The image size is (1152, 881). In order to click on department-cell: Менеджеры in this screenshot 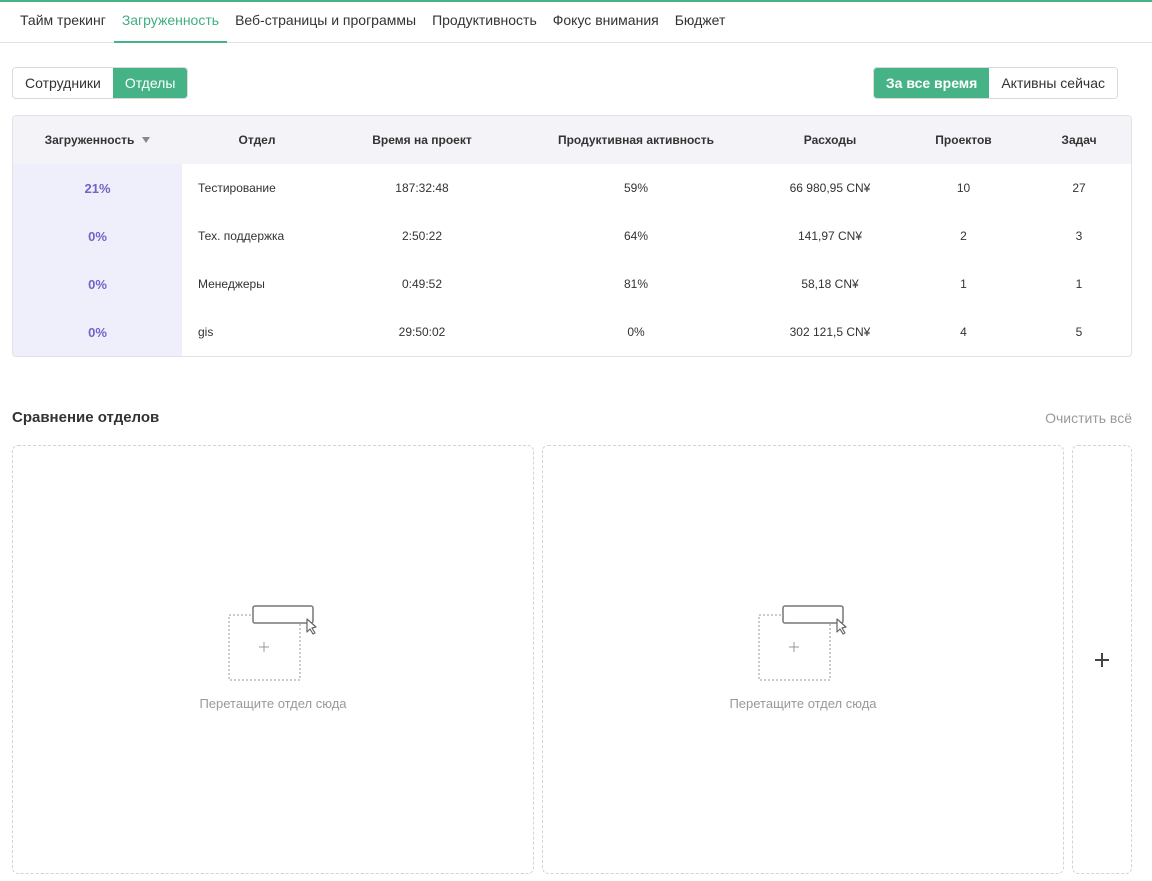, I will do `click(231, 284)`.